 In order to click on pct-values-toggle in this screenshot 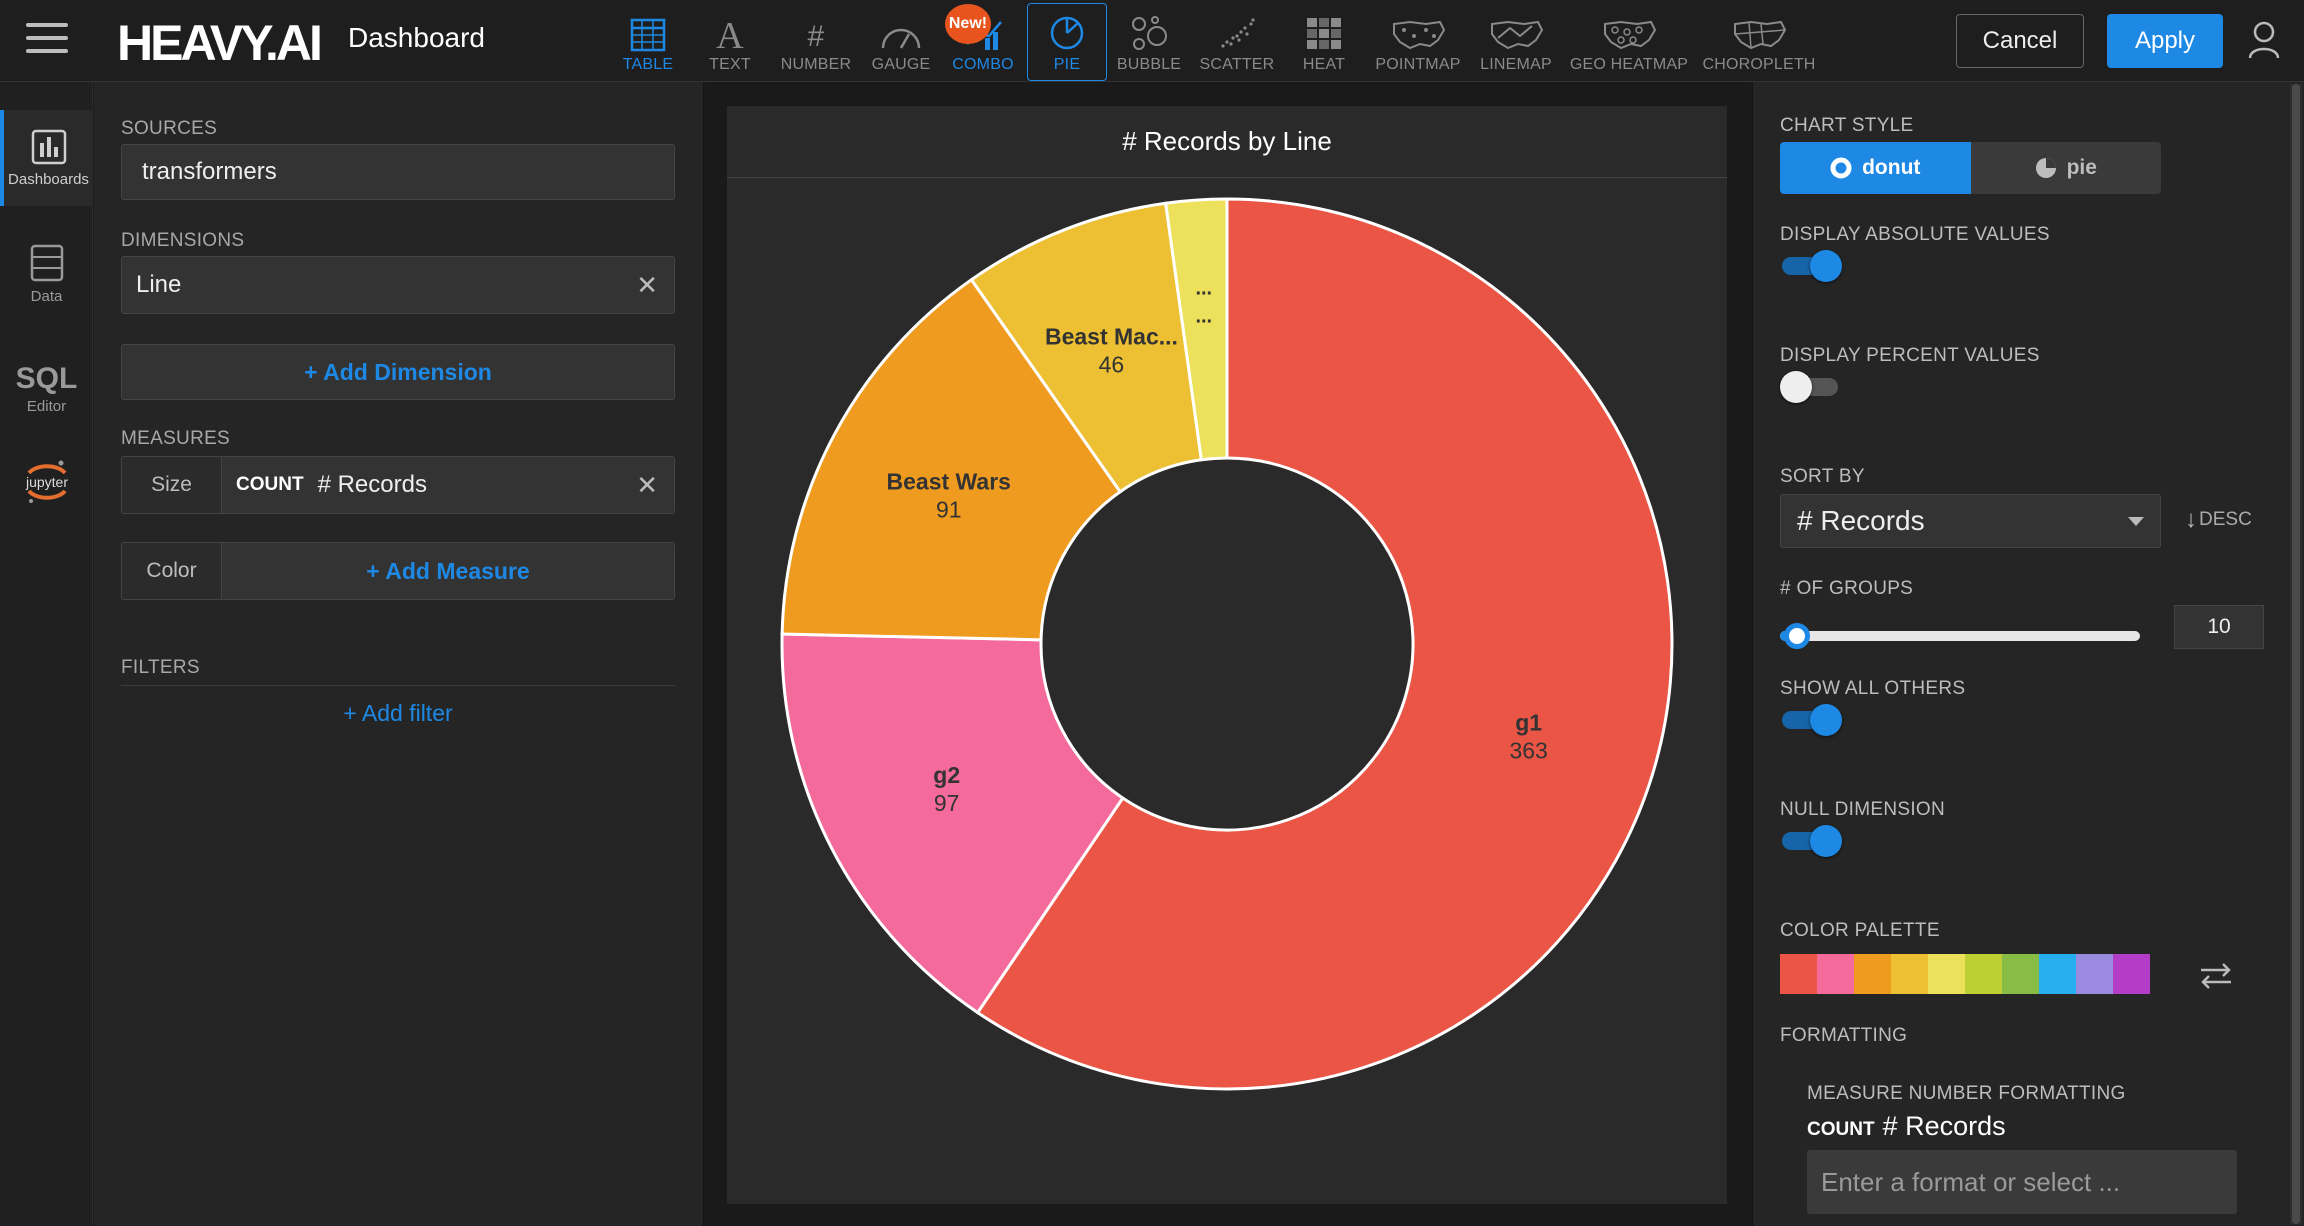, I will do `click(1811, 387)`.